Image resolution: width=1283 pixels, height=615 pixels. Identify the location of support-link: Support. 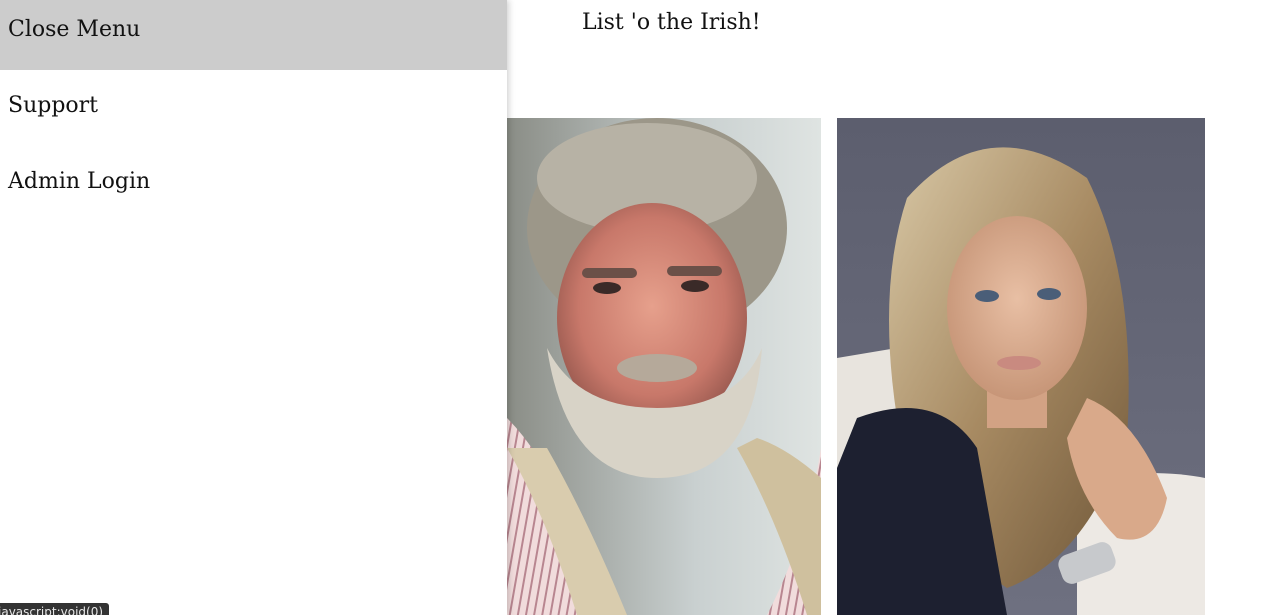
(253, 114).